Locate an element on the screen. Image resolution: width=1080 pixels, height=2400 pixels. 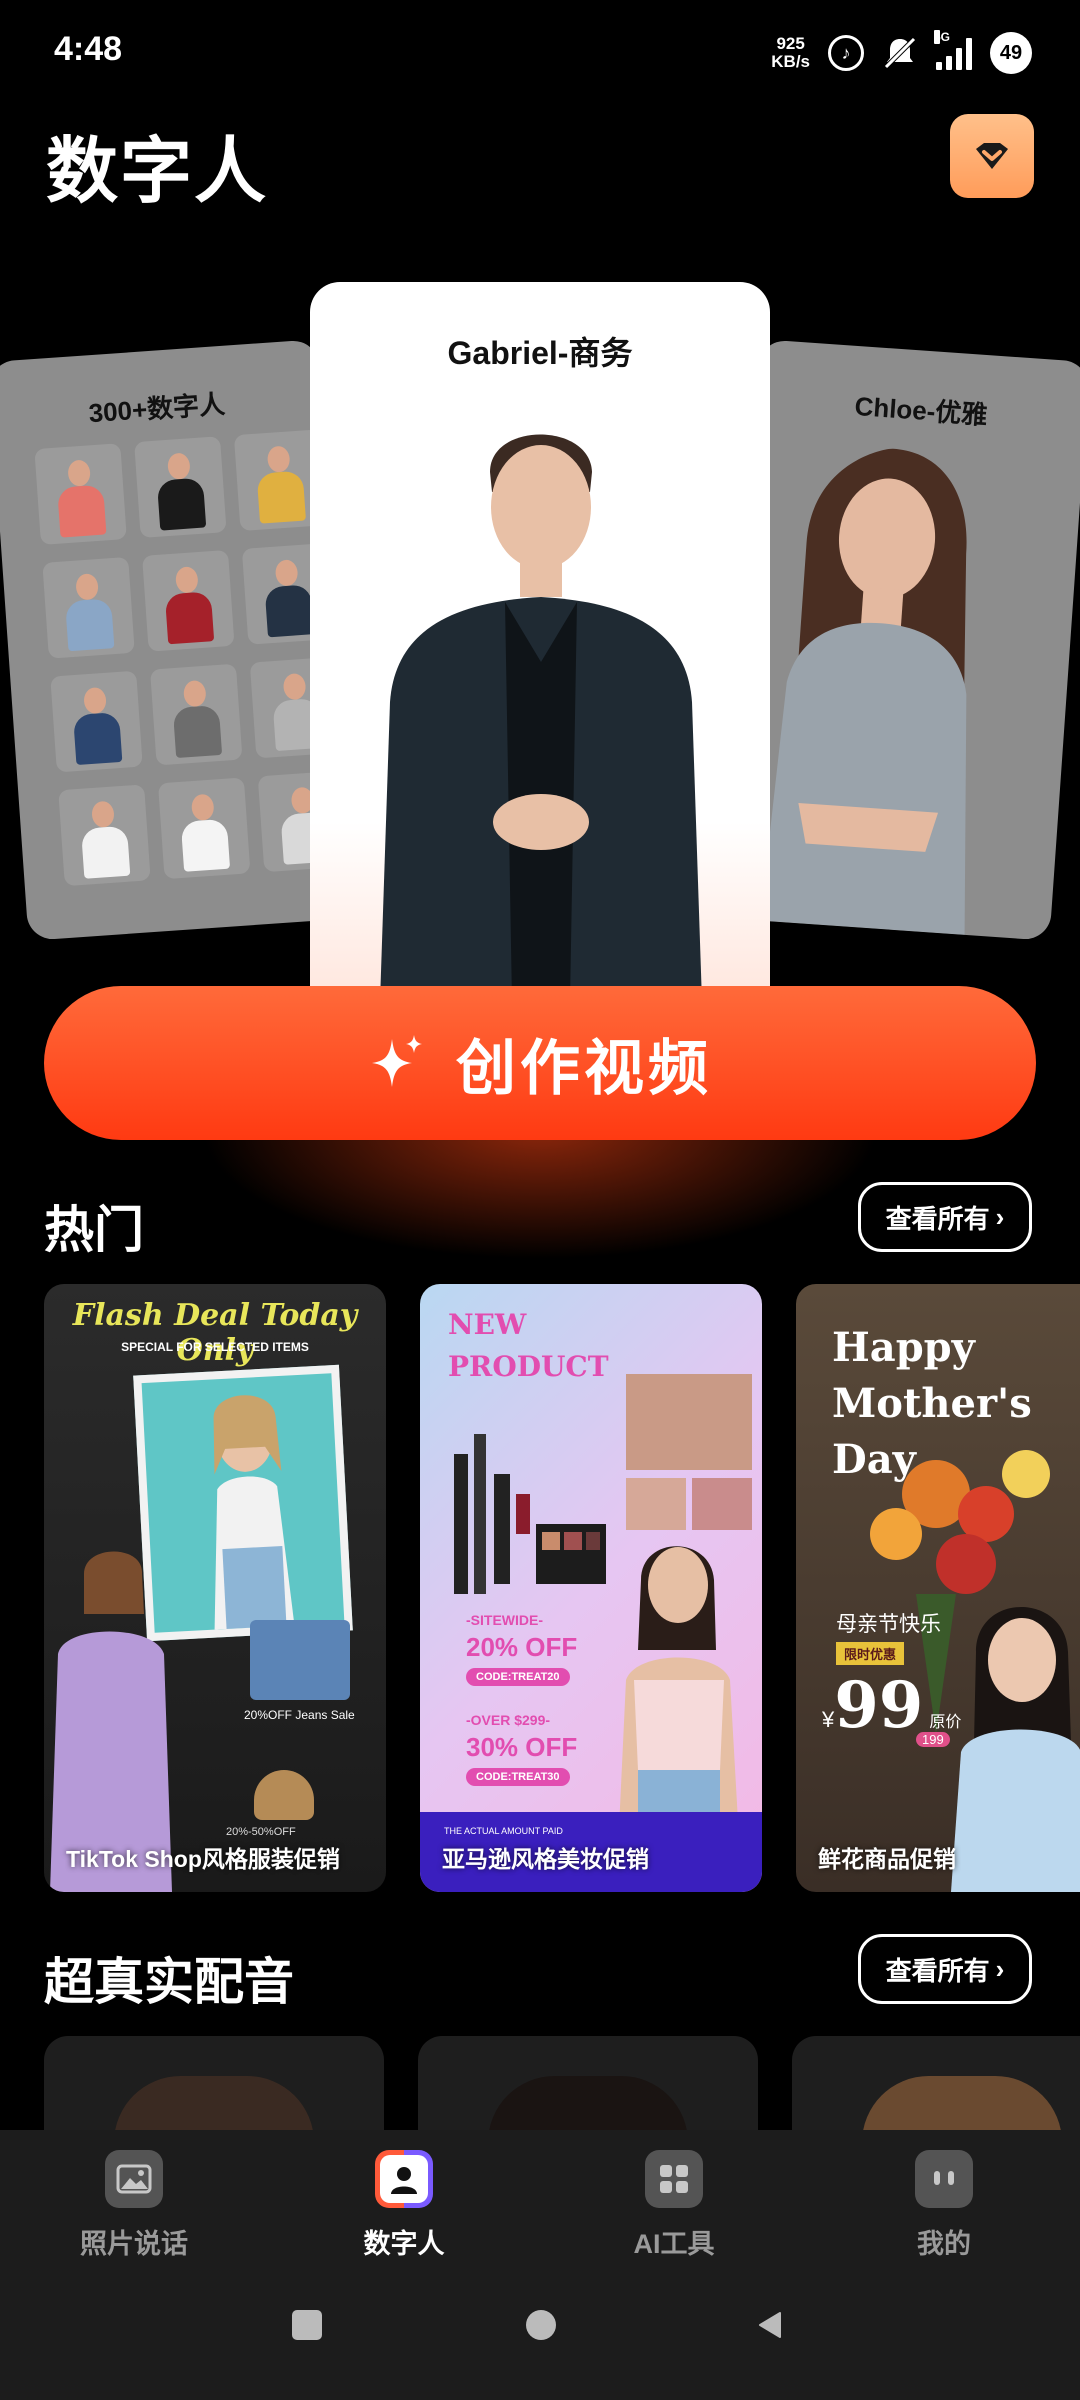
sparkle-icon is located at coordinates (397, 1061).